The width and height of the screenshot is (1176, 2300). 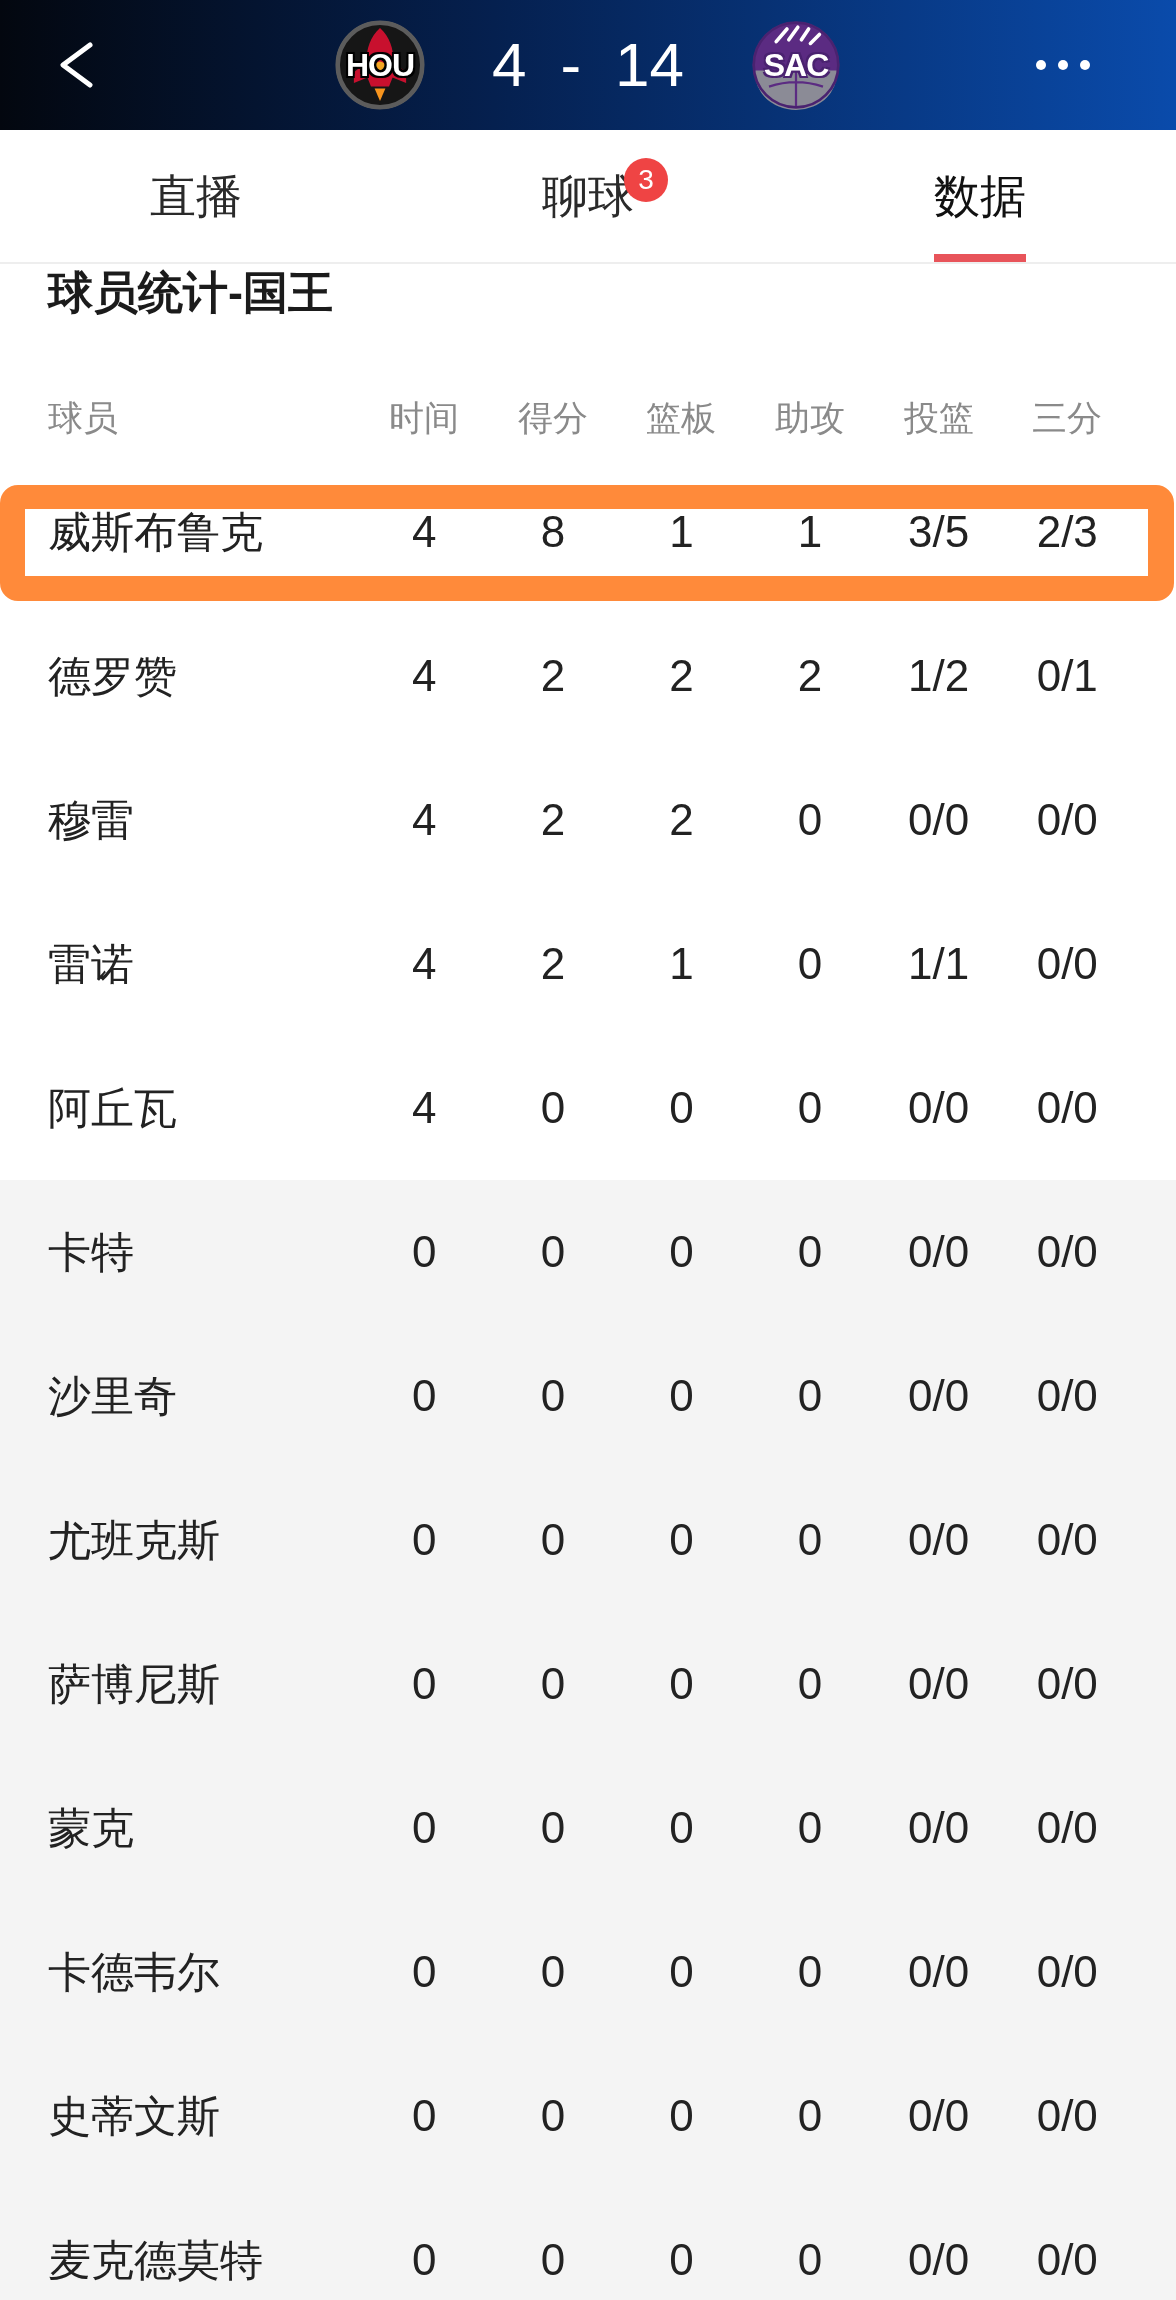 What do you see at coordinates (650, 65) in the screenshot?
I see `away-score: 14` at bounding box center [650, 65].